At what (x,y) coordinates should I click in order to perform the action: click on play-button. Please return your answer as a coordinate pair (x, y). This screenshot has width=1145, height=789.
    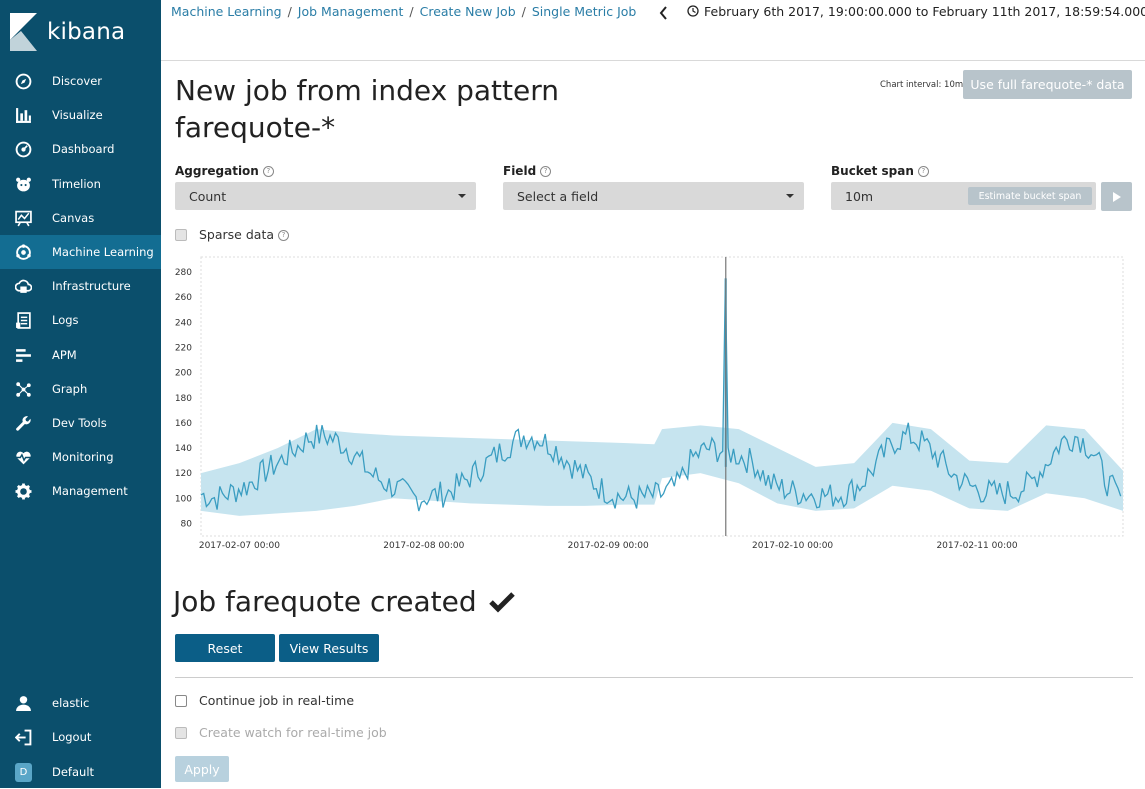
    Looking at the image, I should click on (1116, 196).